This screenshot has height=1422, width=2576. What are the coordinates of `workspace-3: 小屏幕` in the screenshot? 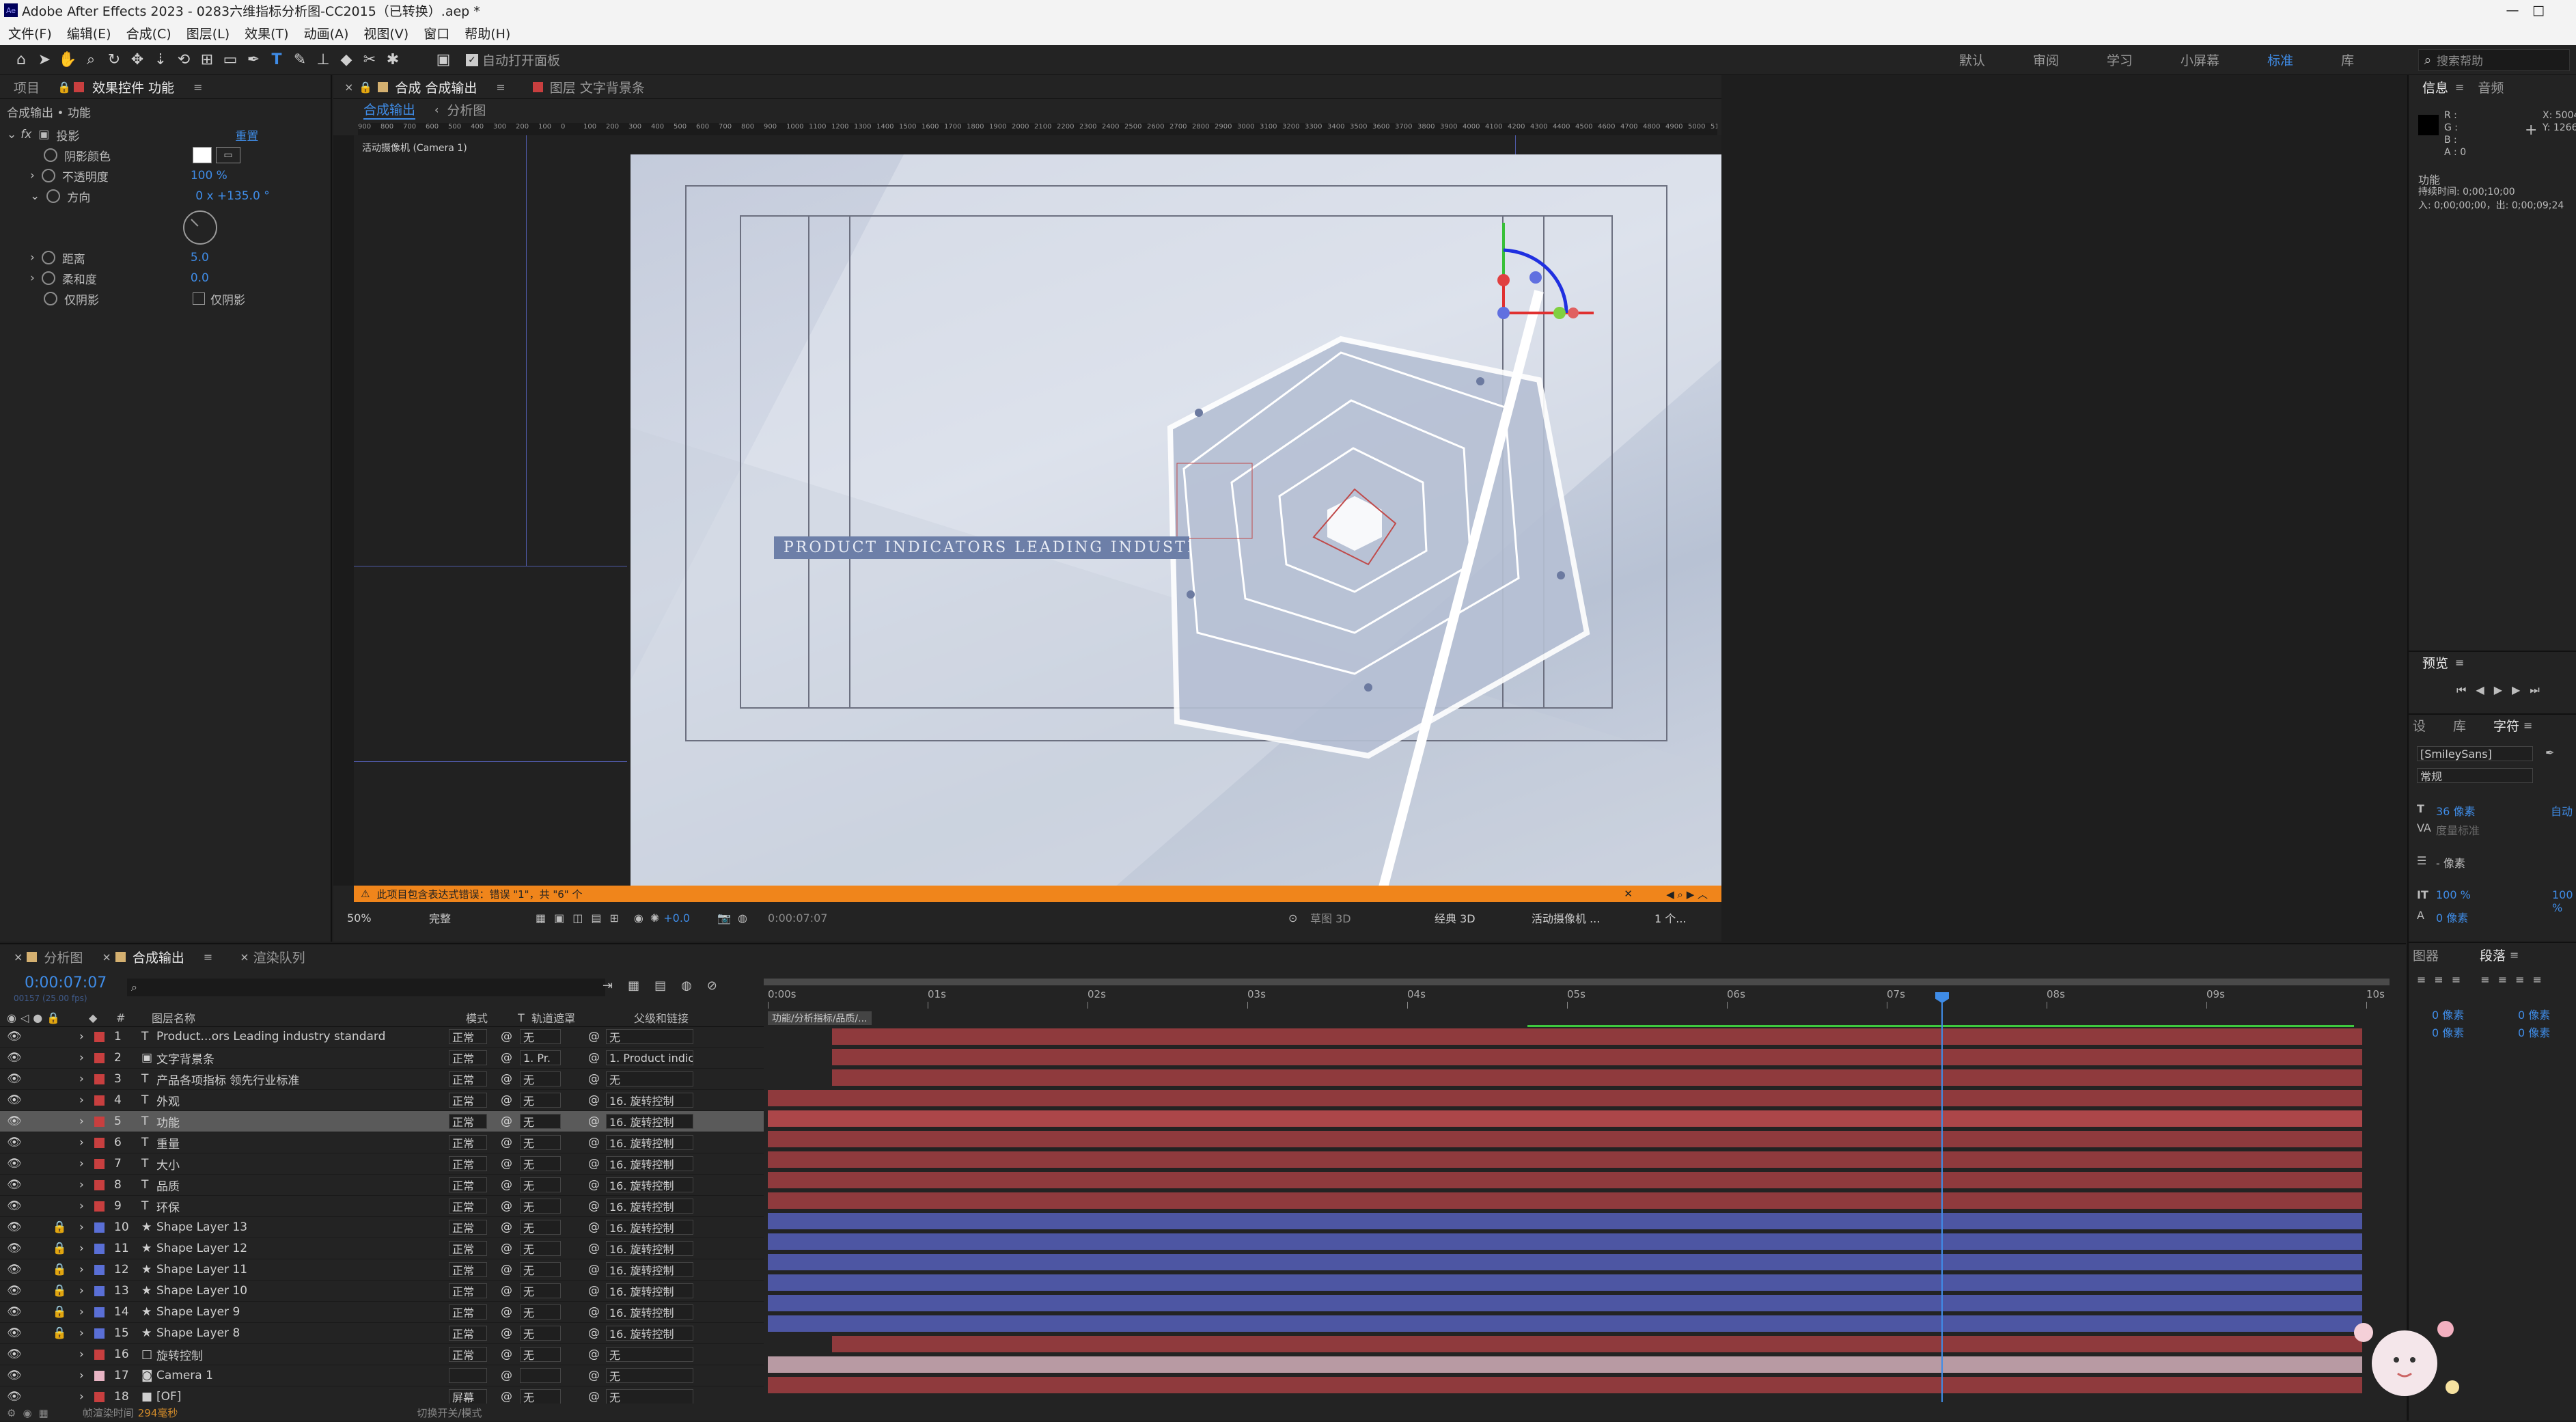 It's located at (2200, 60).